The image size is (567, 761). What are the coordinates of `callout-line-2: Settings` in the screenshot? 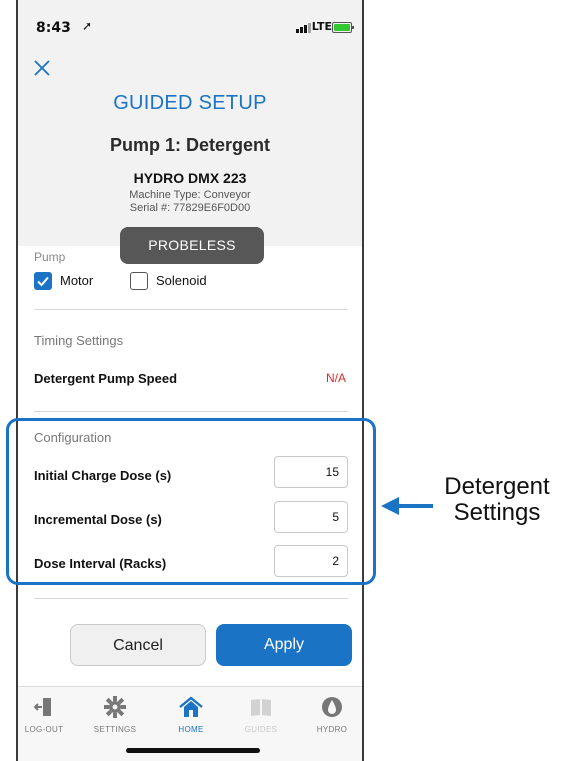 It's located at (497, 512).